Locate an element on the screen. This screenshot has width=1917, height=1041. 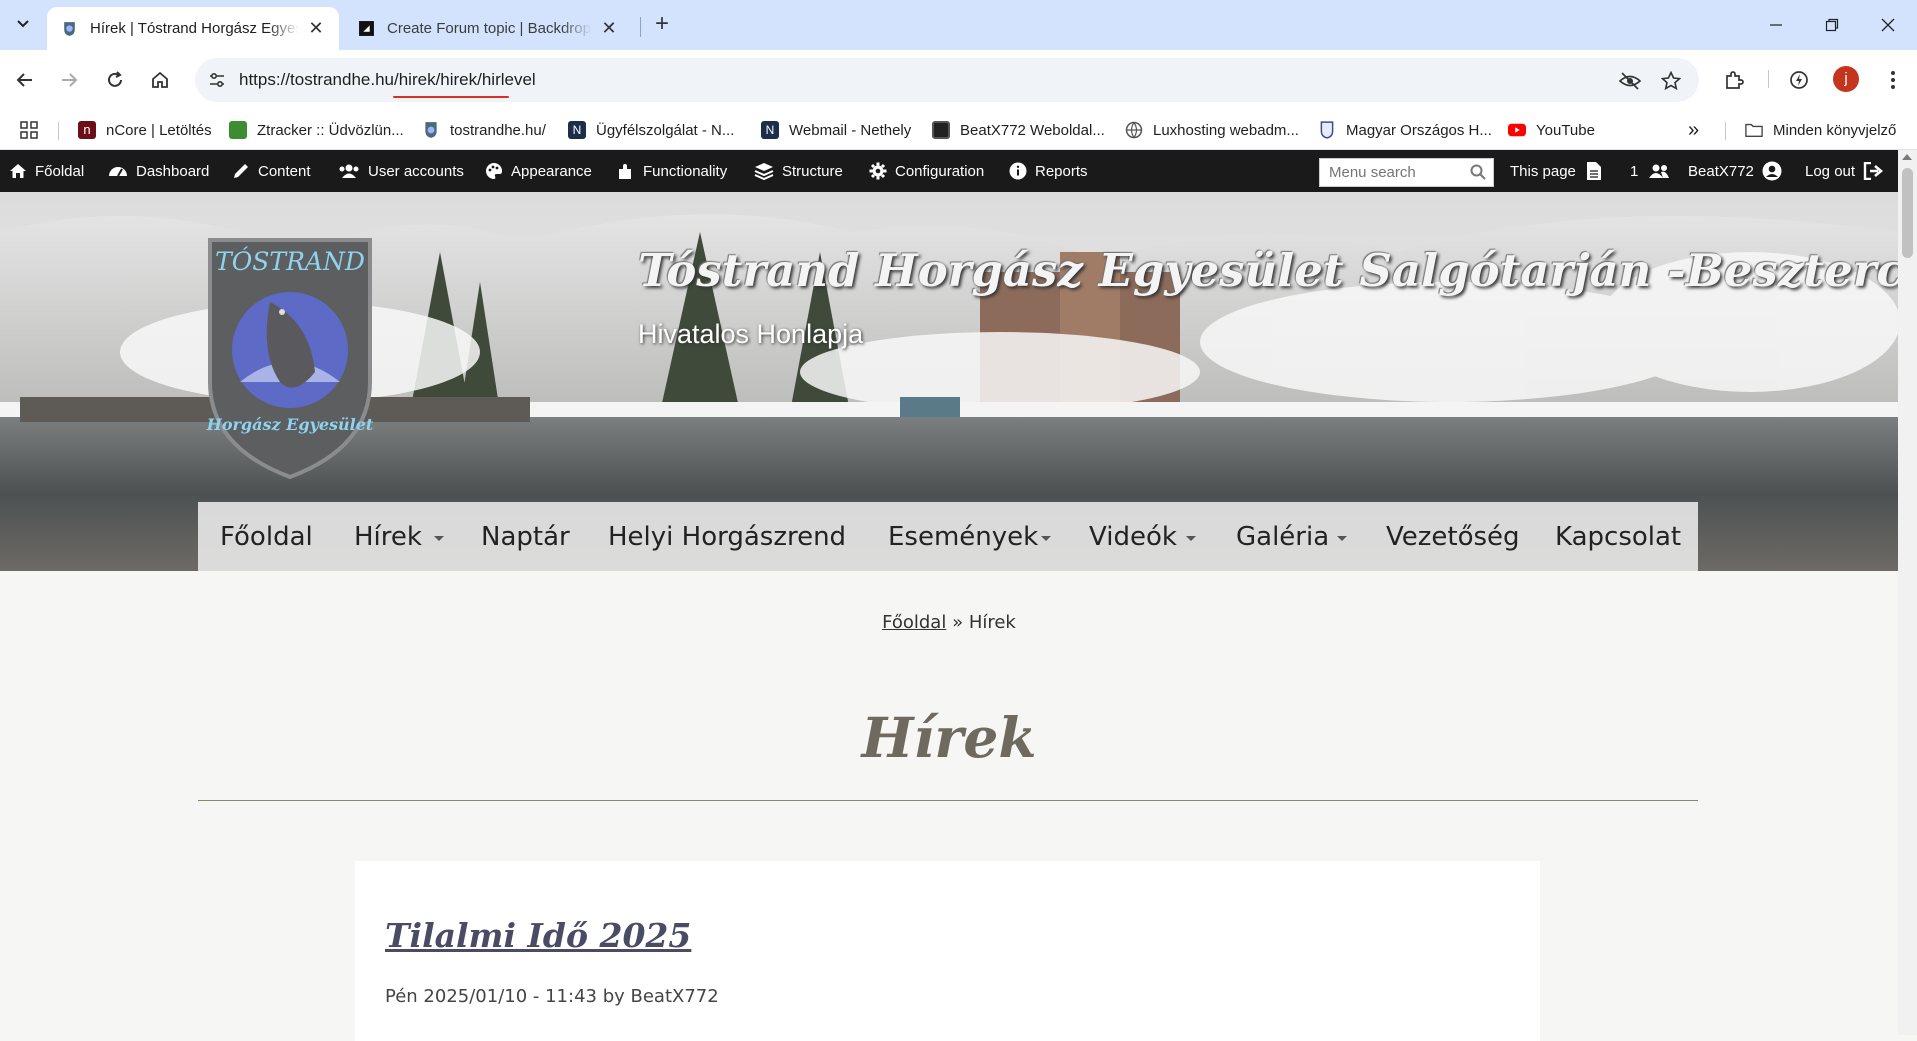
admin-functionality-link: Functionality is located at coordinates (672, 171).